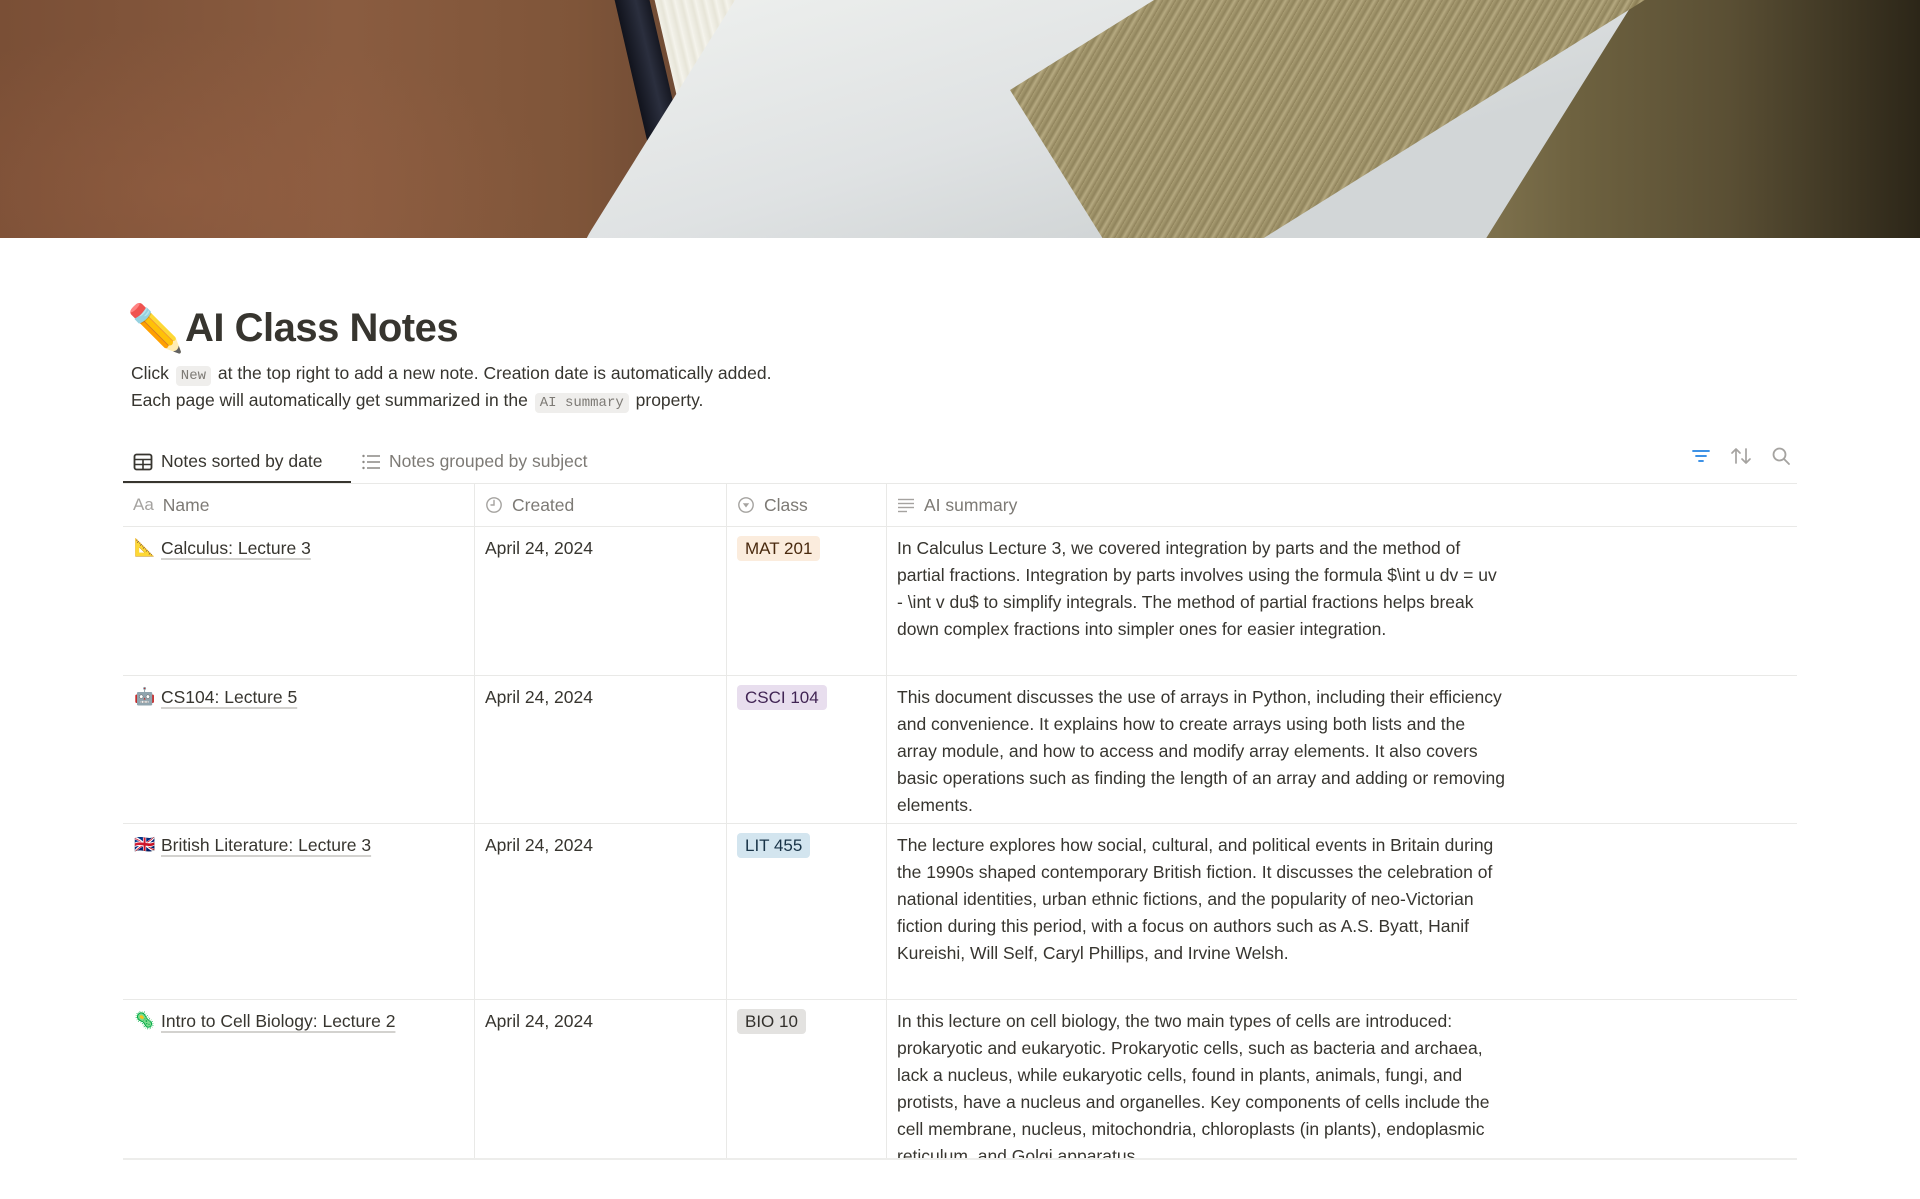 Image resolution: width=1920 pixels, height=1199 pixels. What do you see at coordinates (150, 373) in the screenshot?
I see `description-text: Click` at bounding box center [150, 373].